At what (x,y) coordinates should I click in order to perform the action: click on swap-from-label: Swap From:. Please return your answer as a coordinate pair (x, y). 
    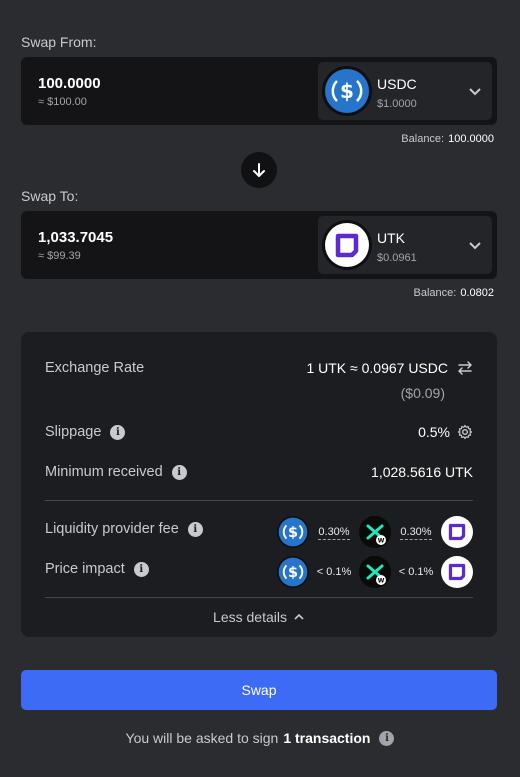
    Looking at the image, I should click on (59, 42).